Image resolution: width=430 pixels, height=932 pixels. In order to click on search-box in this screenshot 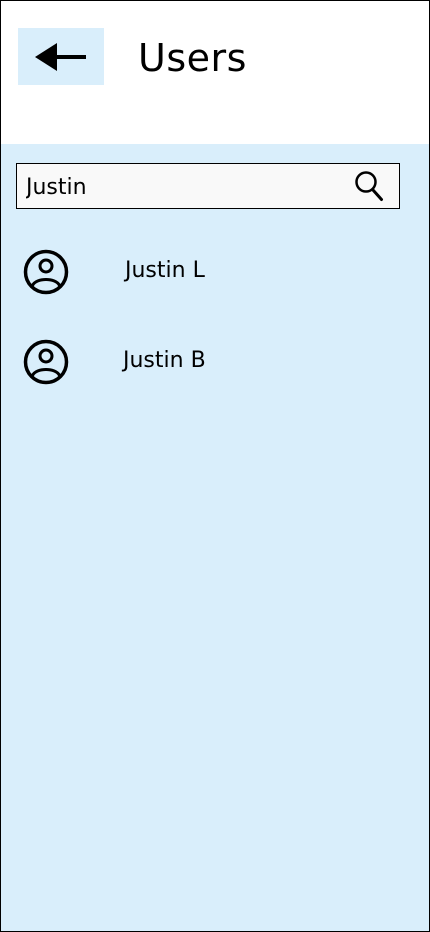, I will do `click(208, 186)`.